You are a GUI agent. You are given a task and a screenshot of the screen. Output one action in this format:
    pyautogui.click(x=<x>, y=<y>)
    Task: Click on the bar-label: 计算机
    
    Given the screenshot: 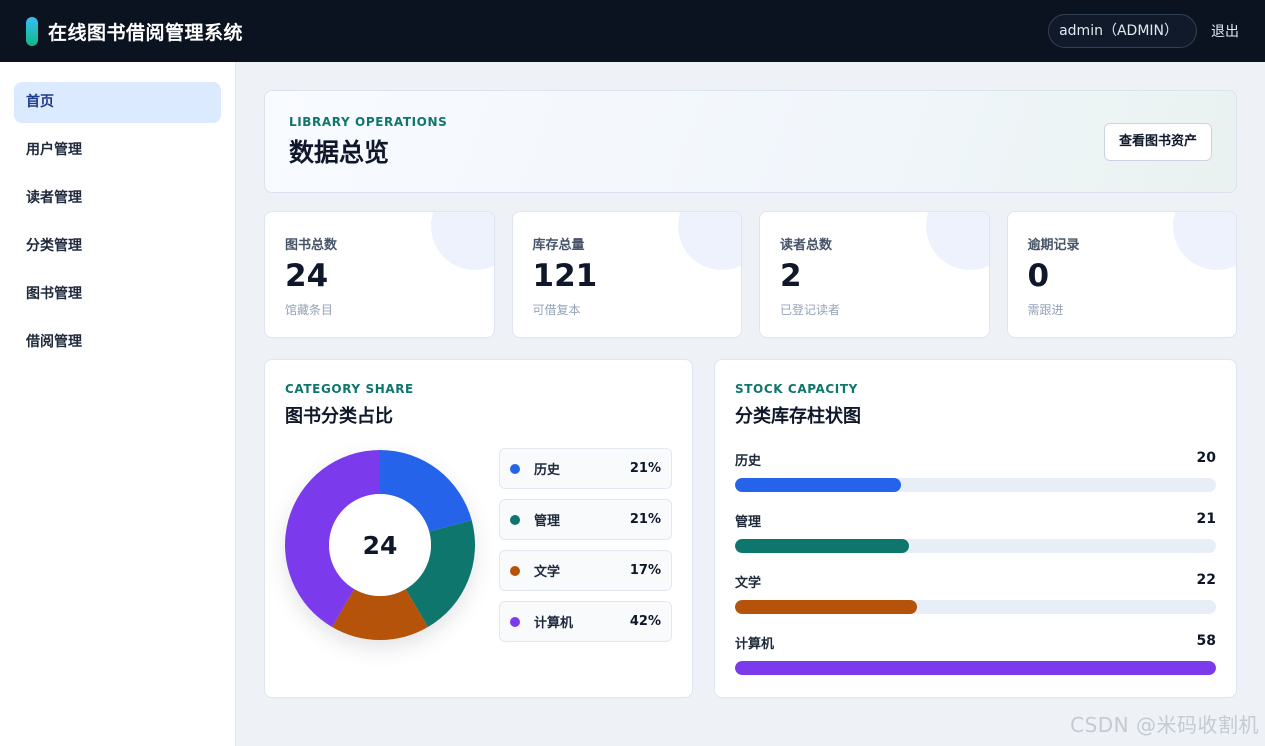 What is the action you would take?
    pyautogui.click(x=755, y=644)
    